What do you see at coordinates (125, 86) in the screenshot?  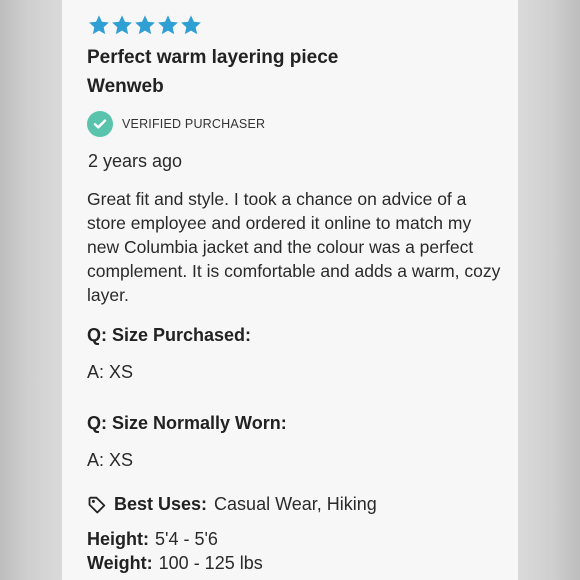 I see `review-author: Wenweb` at bounding box center [125, 86].